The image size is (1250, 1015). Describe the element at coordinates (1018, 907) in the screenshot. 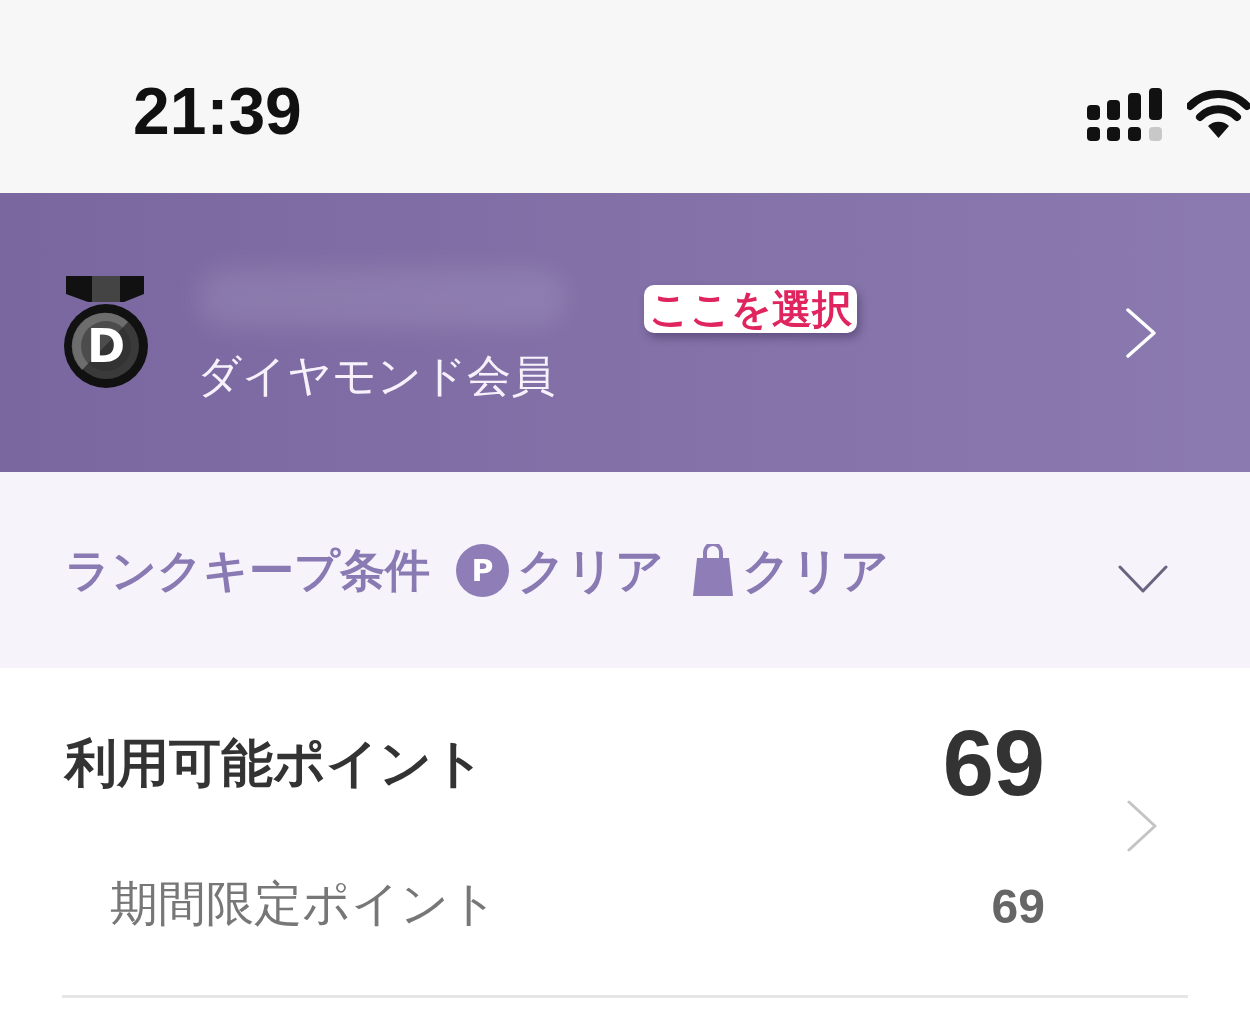

I see `limited-points-value: 69` at that location.